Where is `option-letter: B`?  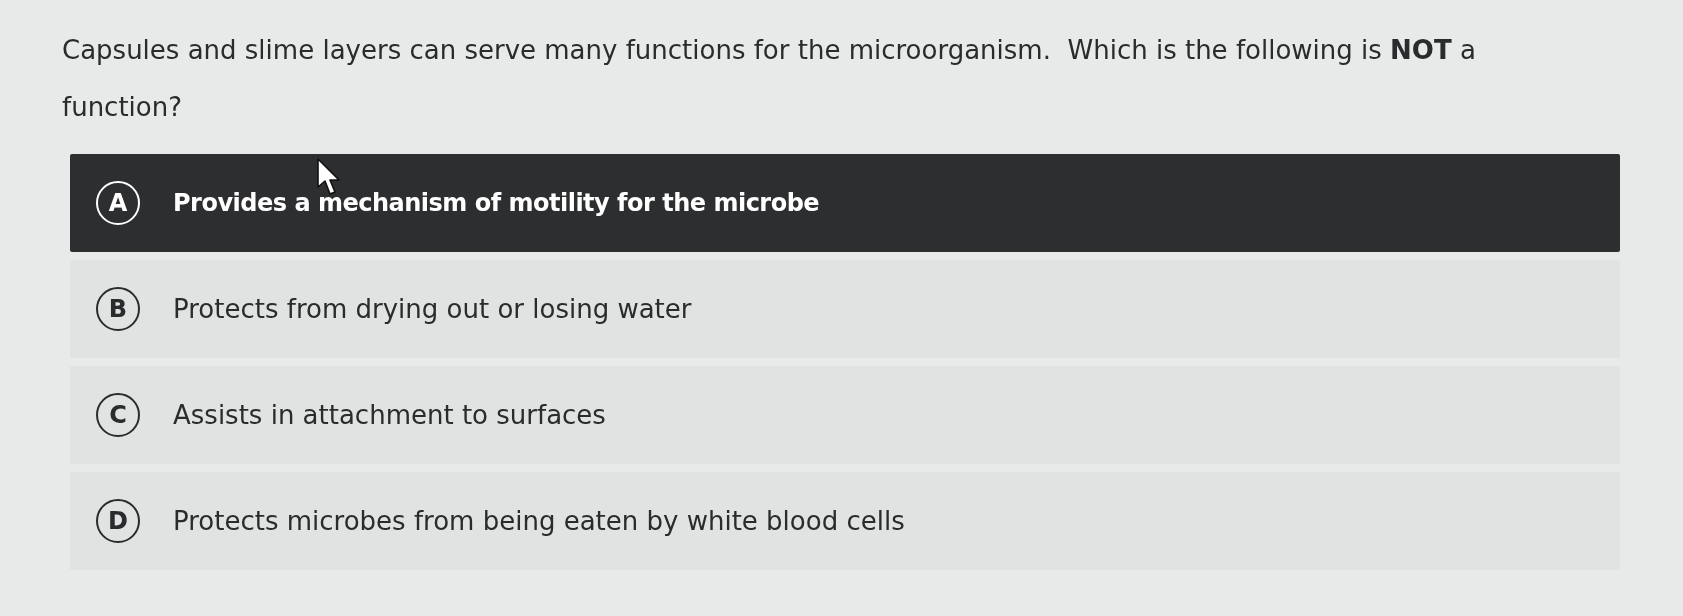 option-letter: B is located at coordinates (118, 309).